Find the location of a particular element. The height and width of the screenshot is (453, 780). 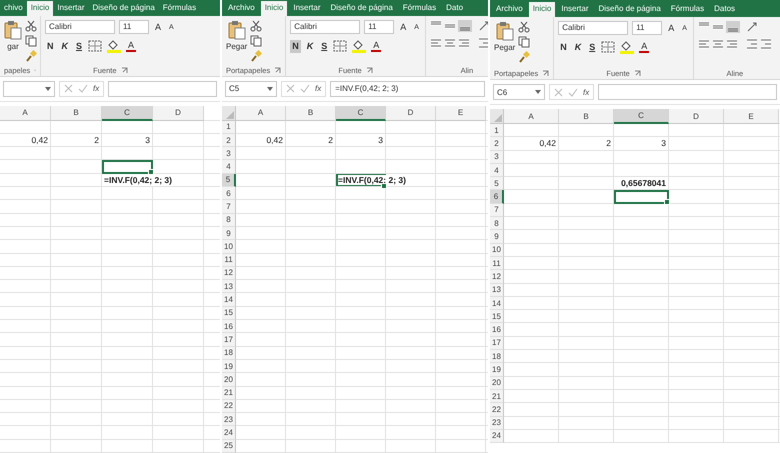

row-header: 21 is located at coordinates (229, 393).